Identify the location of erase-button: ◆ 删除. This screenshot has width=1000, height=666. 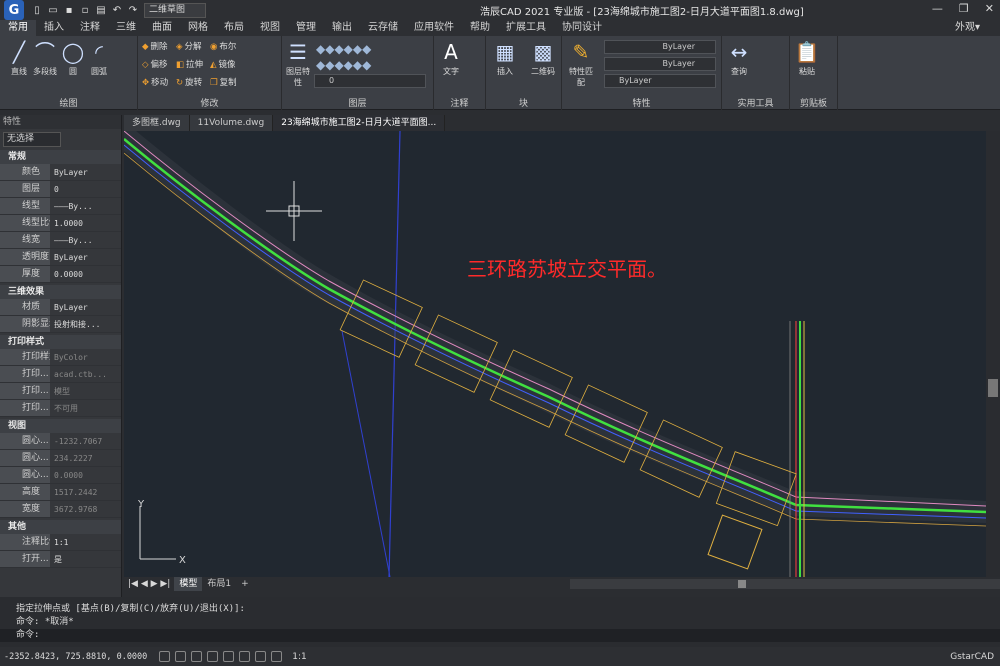
(155, 46).